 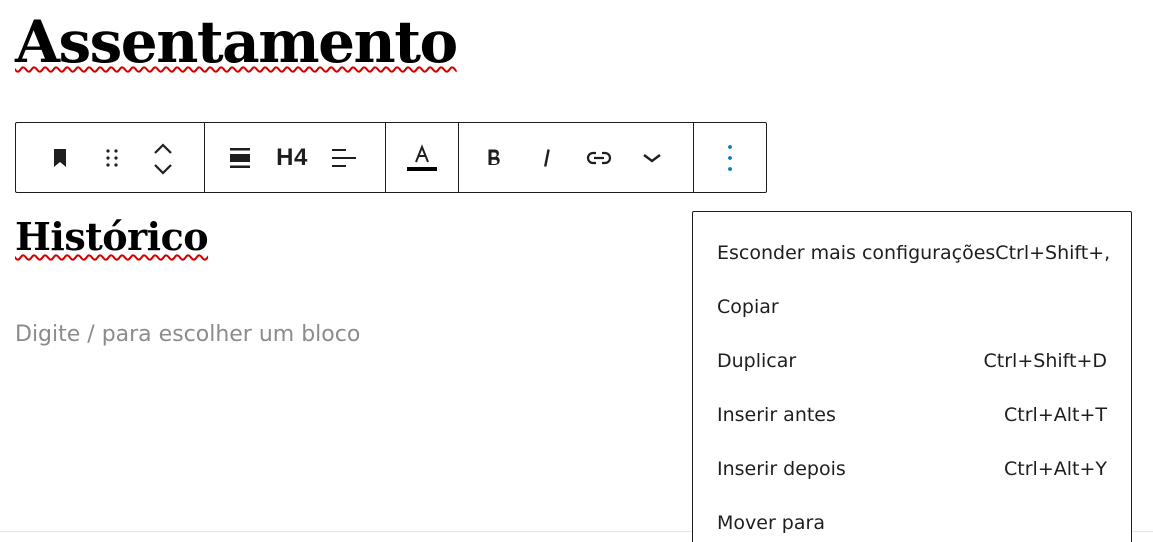 I want to click on menu-item-label: Inserir depois, so click(x=781, y=469).